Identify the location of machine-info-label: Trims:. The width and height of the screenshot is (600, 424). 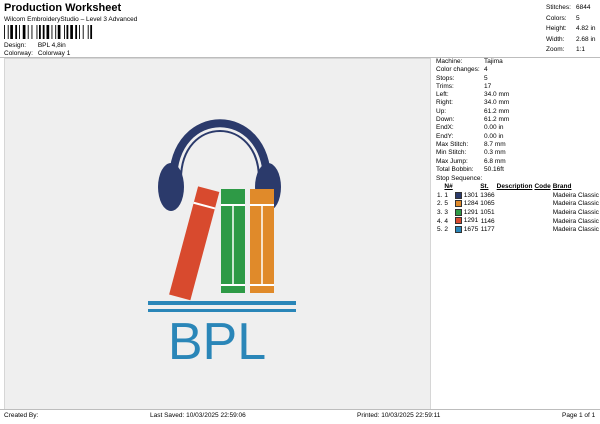
(445, 86).